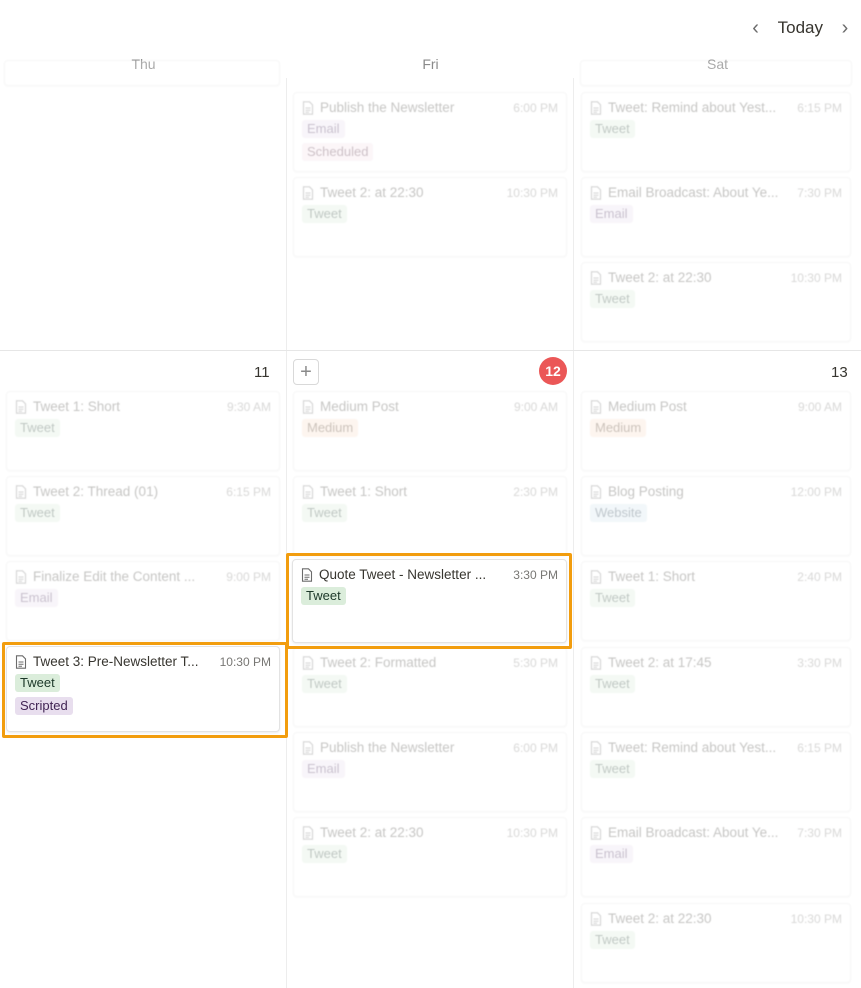 The width and height of the screenshot is (861, 988). I want to click on calendar-nav: ‹ Today ›, so click(800, 28).